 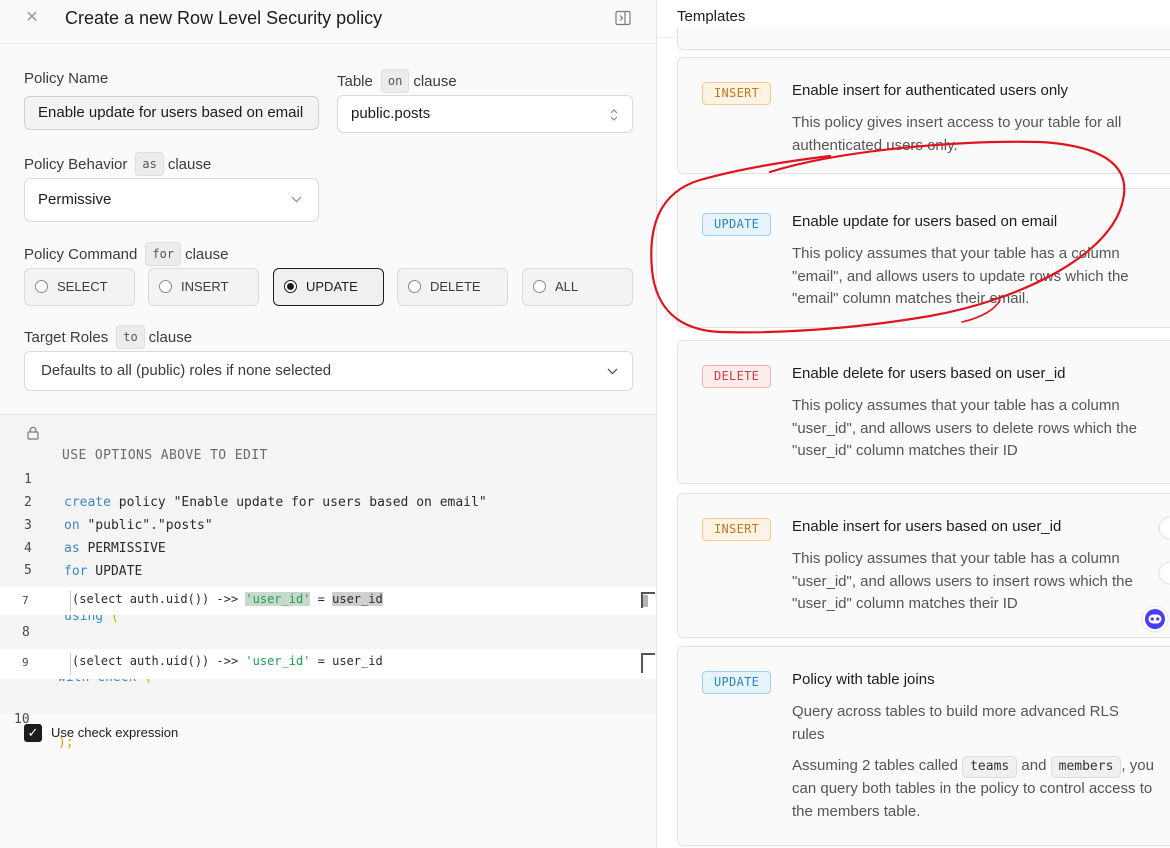 What do you see at coordinates (71, 605) in the screenshot?
I see `code-line: 6 using (` at bounding box center [71, 605].